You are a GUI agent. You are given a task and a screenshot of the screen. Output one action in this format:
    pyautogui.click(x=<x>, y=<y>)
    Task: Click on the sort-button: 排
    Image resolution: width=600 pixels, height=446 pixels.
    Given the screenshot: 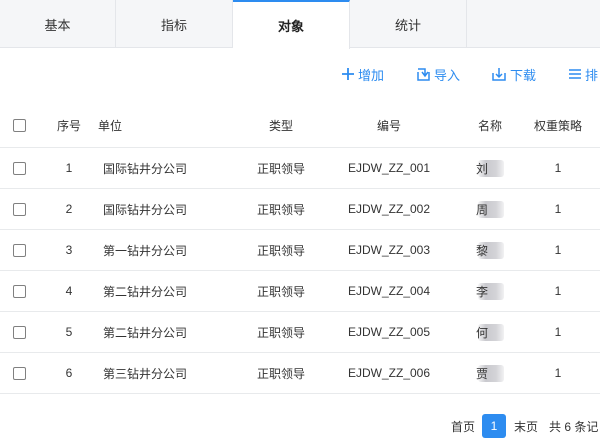 What is the action you would take?
    pyautogui.click(x=583, y=74)
    